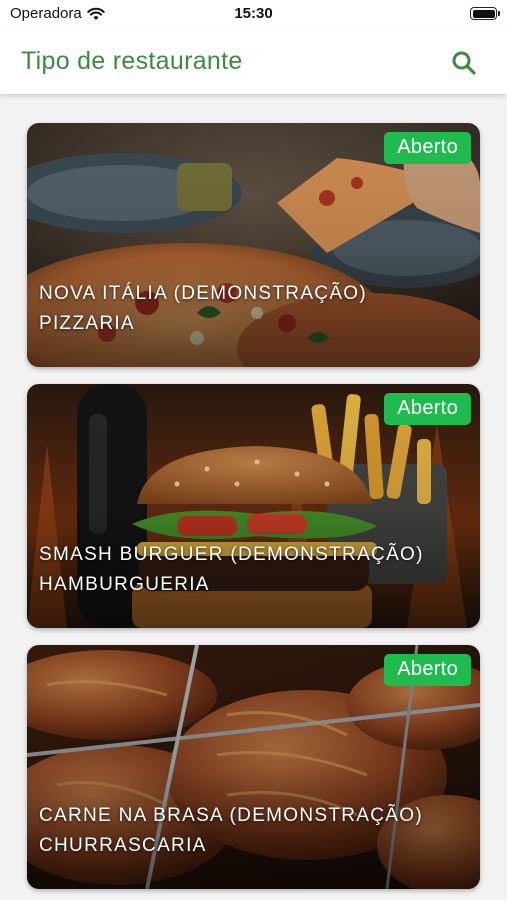 This screenshot has height=900, width=507. I want to click on restaurant-name: CARNE NA BRASA (DEMONSTRAÇÃO), so click(231, 815).